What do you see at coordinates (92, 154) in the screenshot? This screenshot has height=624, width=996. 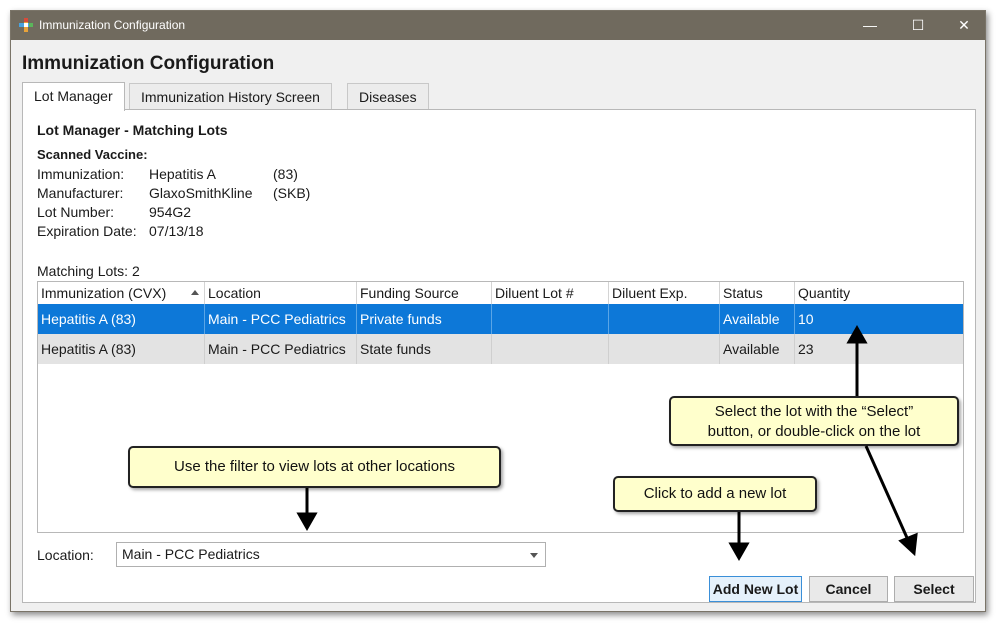 I see `scanned-vaccine-title: Scanned Vaccine:` at bounding box center [92, 154].